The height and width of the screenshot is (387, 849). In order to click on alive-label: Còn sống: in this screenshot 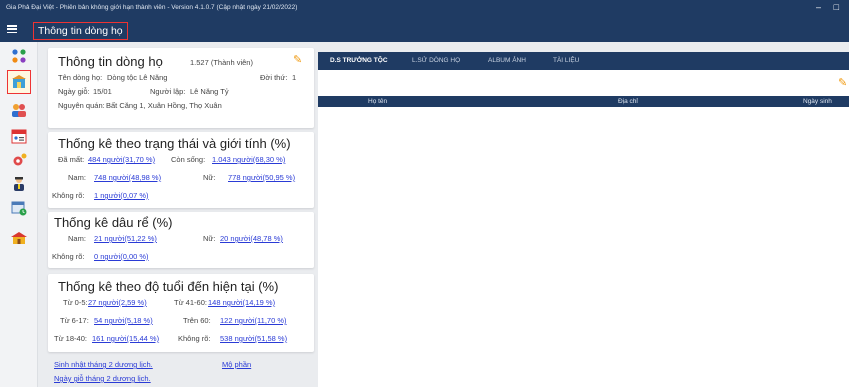, I will do `click(188, 159)`.